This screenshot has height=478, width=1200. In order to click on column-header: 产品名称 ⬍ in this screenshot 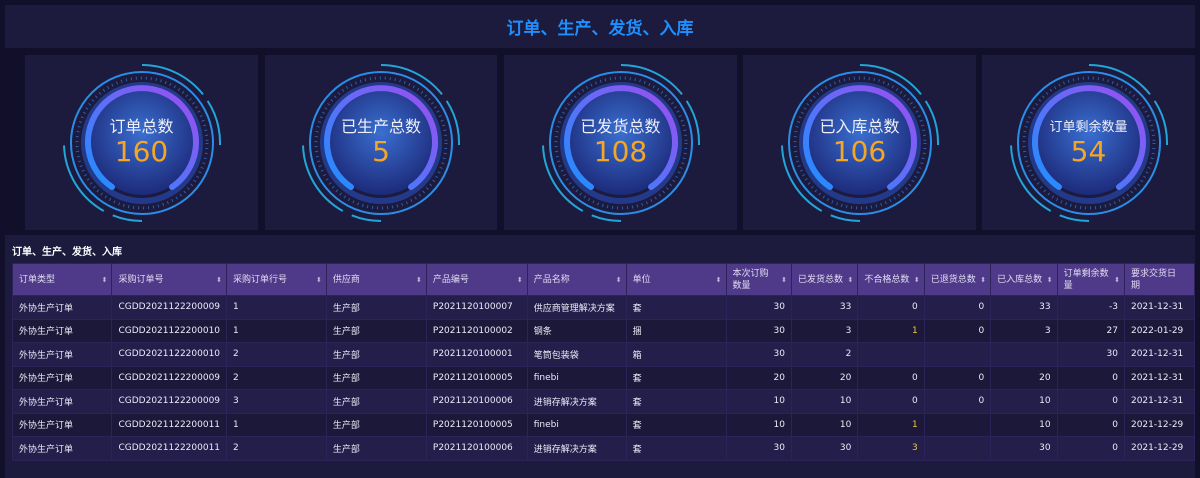, I will do `click(576, 279)`.